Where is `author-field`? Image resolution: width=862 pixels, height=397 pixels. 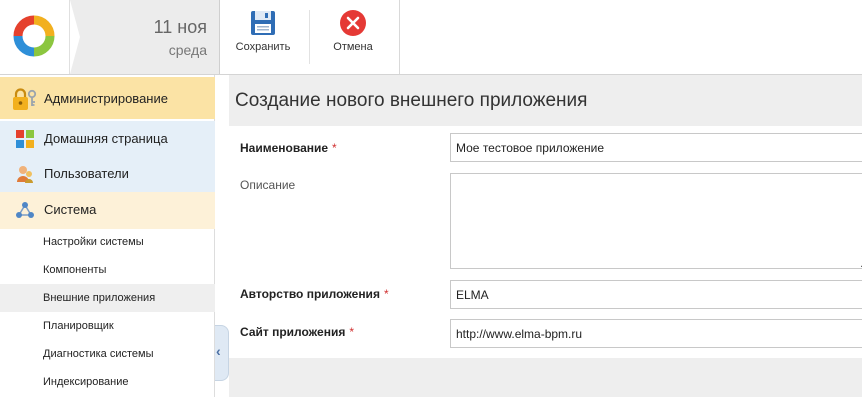 author-field is located at coordinates (656, 294).